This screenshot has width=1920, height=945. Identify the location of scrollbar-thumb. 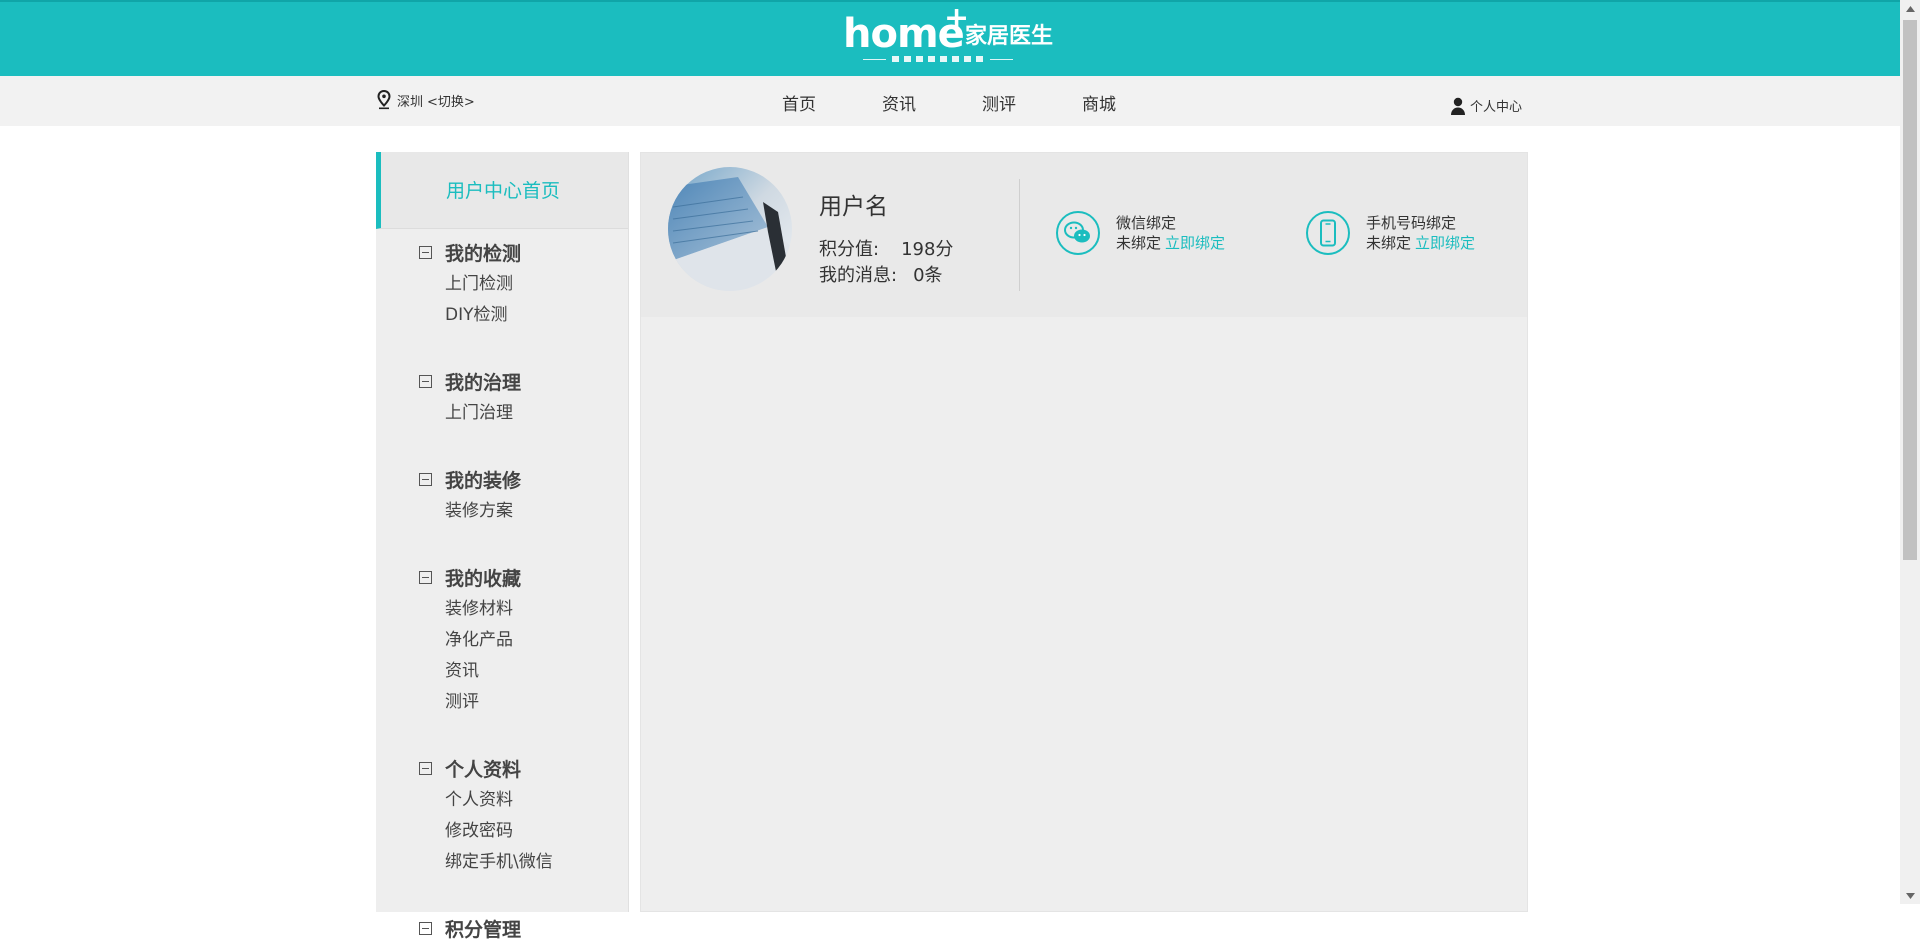
(1910, 290).